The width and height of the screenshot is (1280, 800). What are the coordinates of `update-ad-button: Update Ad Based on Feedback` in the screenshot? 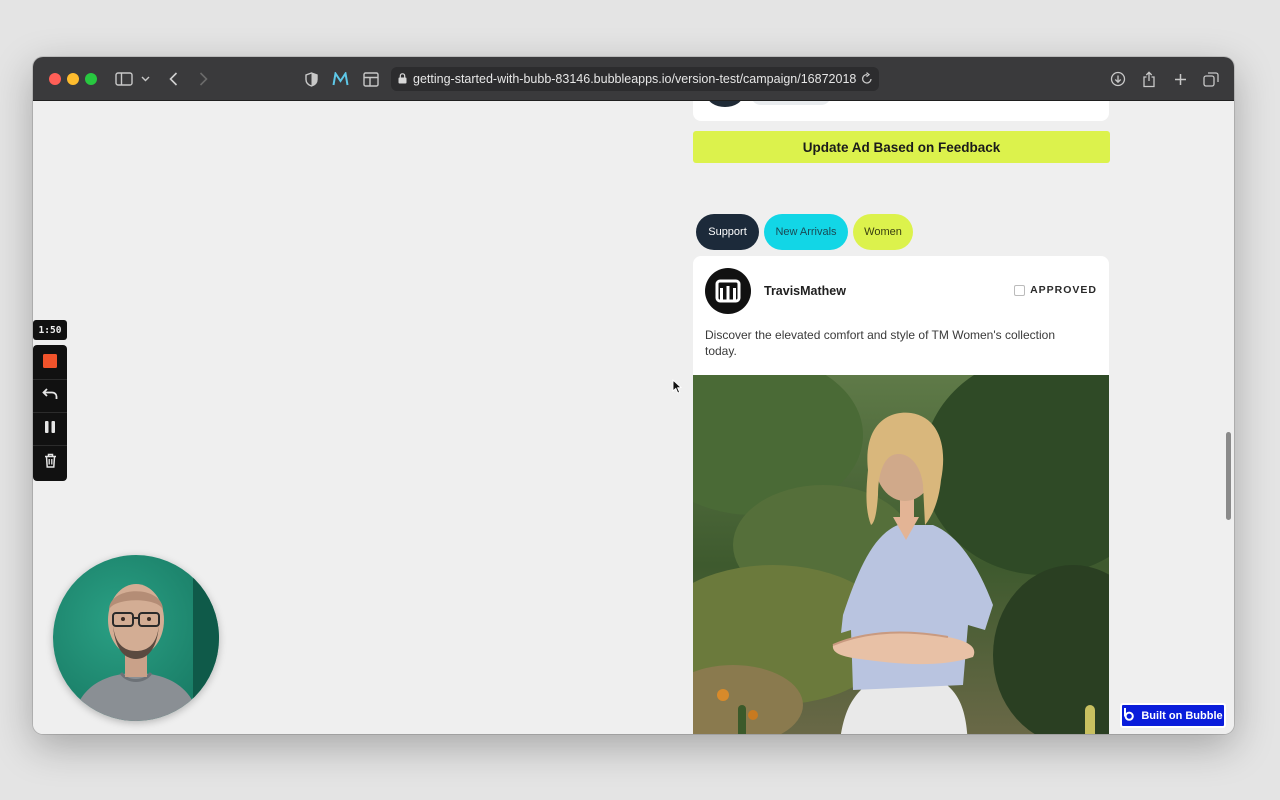 It's located at (901, 147).